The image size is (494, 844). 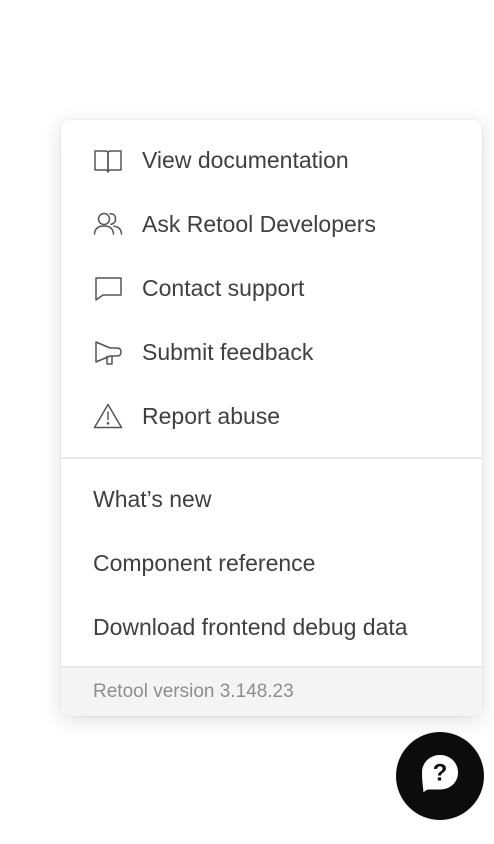 I want to click on users-icon, so click(x=109, y=224).